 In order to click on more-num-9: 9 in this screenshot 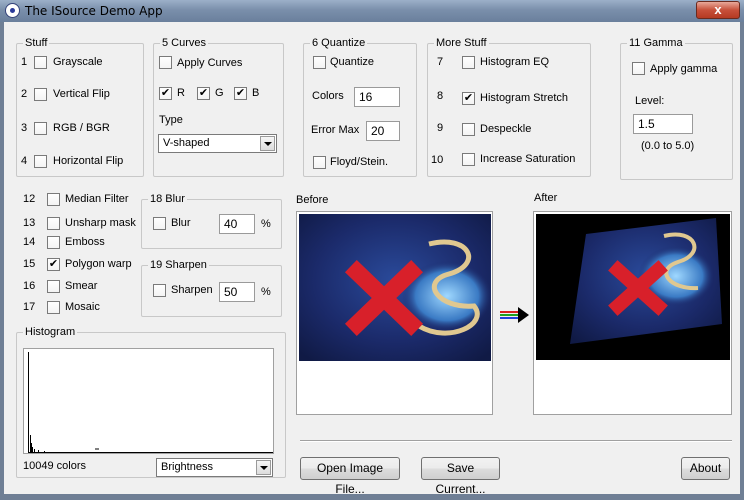, I will do `click(440, 128)`.